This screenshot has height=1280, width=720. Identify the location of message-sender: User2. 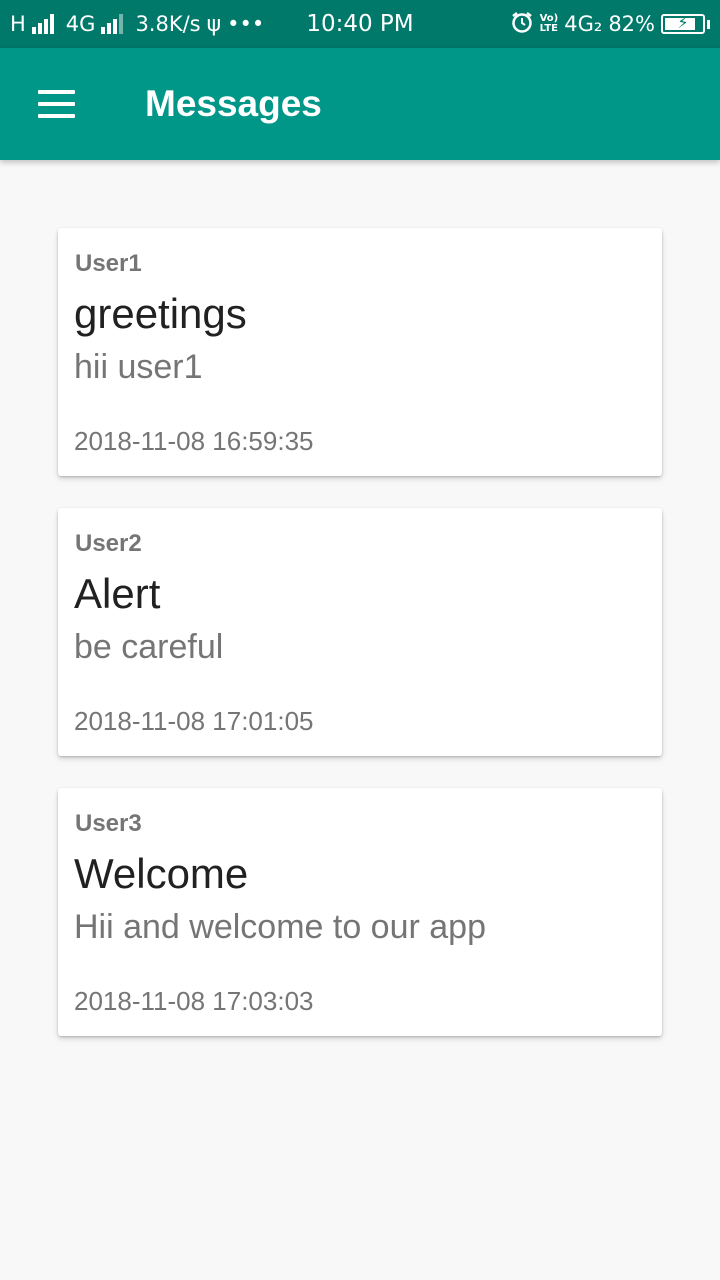
(108, 543).